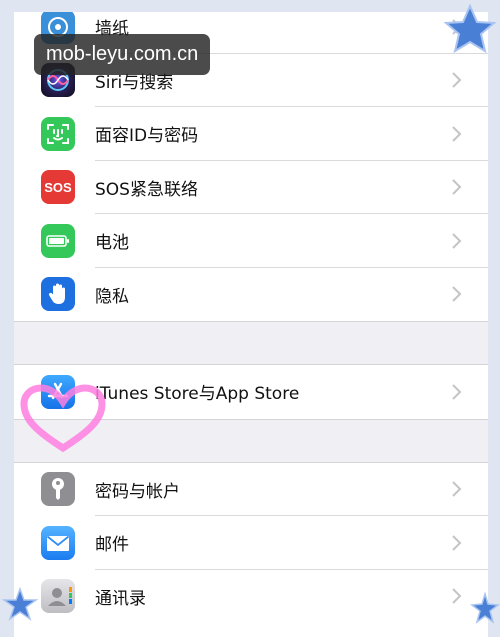 The image size is (500, 637). I want to click on settings-row-label: 面容ID与密码, so click(147, 136).